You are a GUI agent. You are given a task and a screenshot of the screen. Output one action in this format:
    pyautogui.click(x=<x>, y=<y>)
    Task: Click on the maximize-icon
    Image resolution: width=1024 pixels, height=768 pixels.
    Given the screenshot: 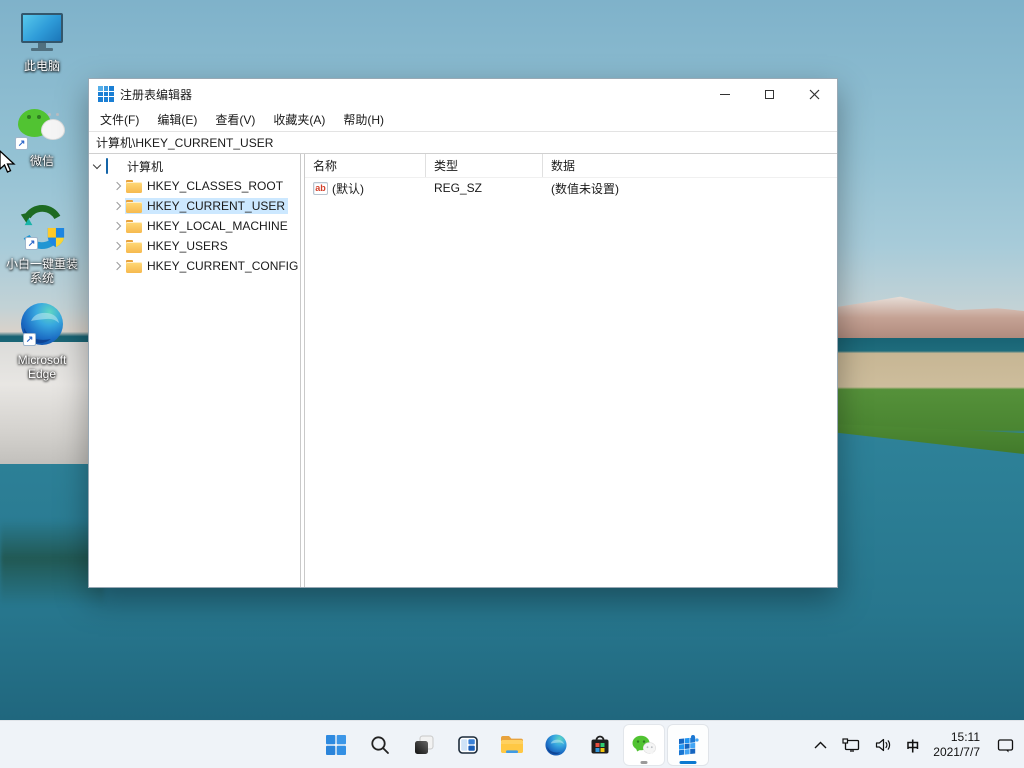 What is the action you would take?
    pyautogui.click(x=769, y=94)
    